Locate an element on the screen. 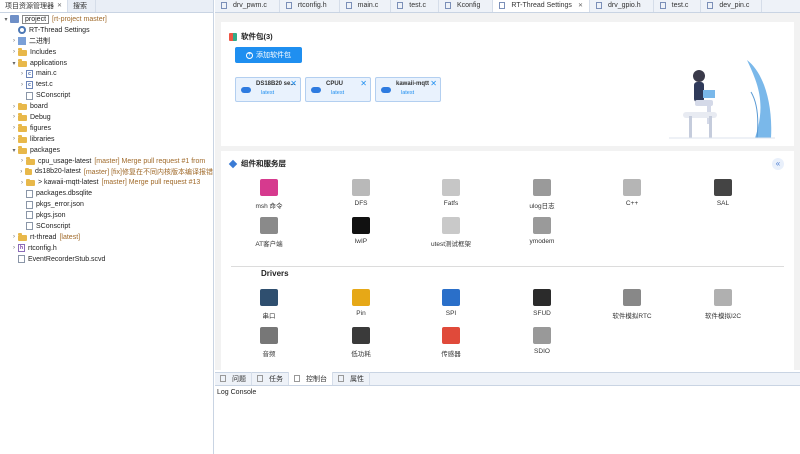 This screenshot has height=454, width=800. tree-item-label: pkgs.json is located at coordinates (51, 215).